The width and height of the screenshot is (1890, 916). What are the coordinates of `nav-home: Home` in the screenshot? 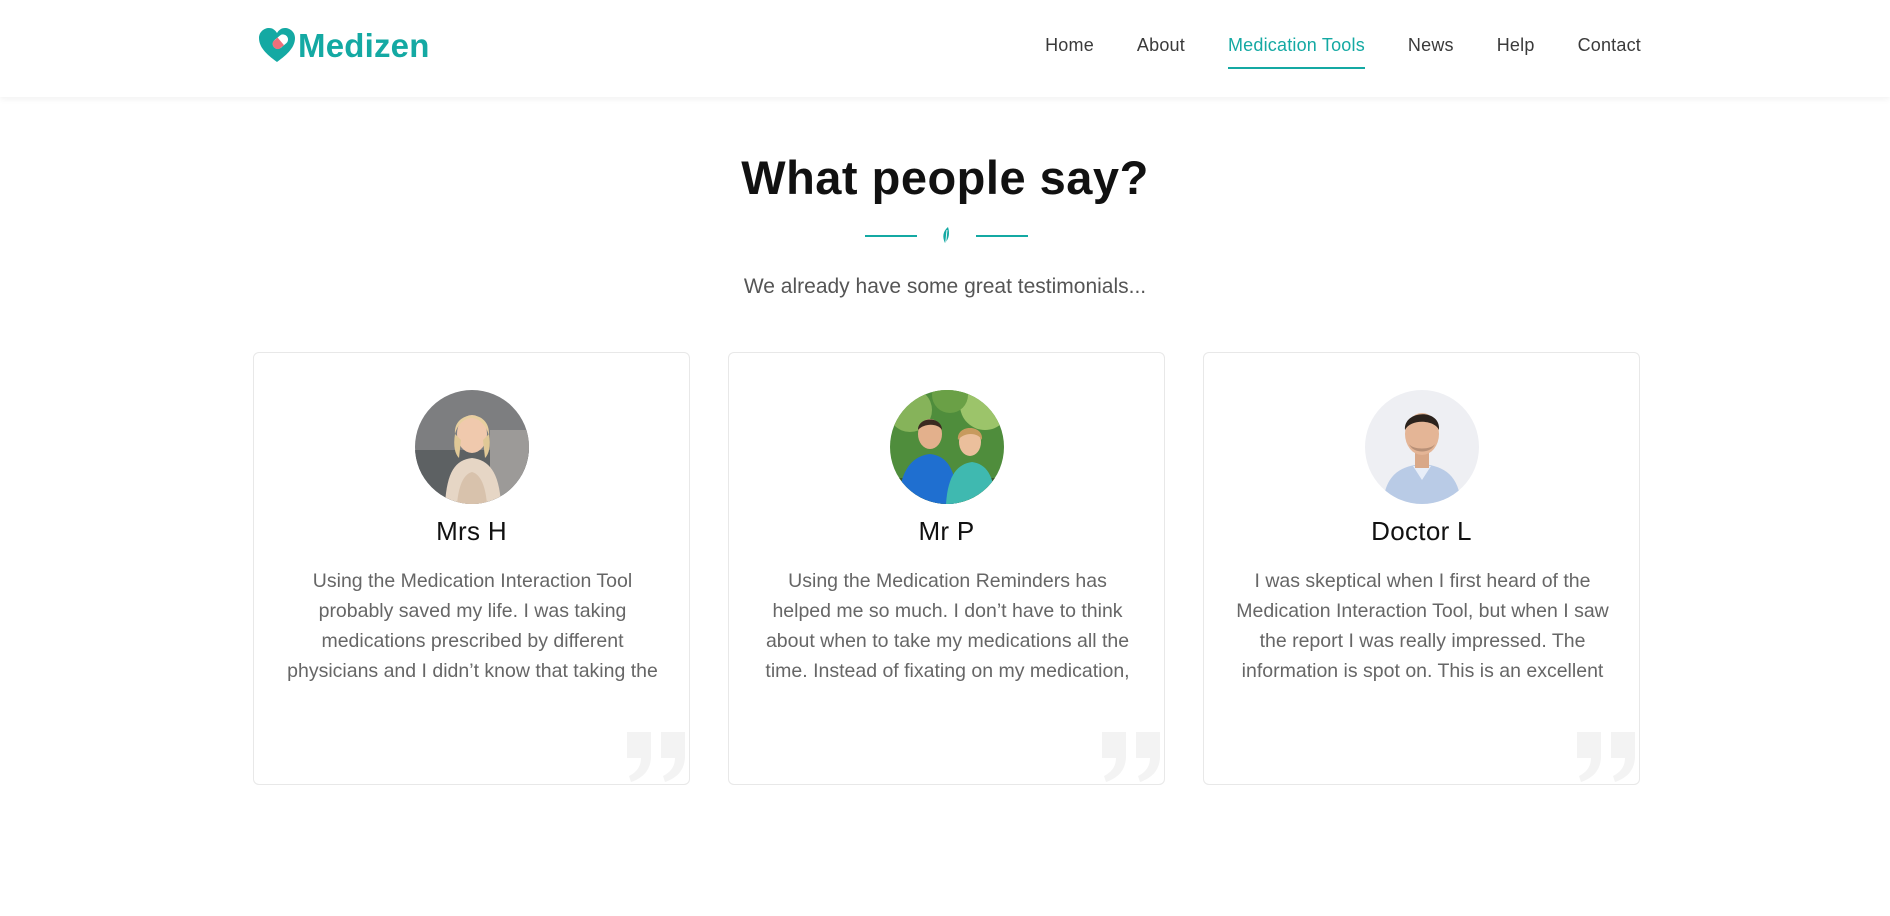 It's located at (1069, 52).